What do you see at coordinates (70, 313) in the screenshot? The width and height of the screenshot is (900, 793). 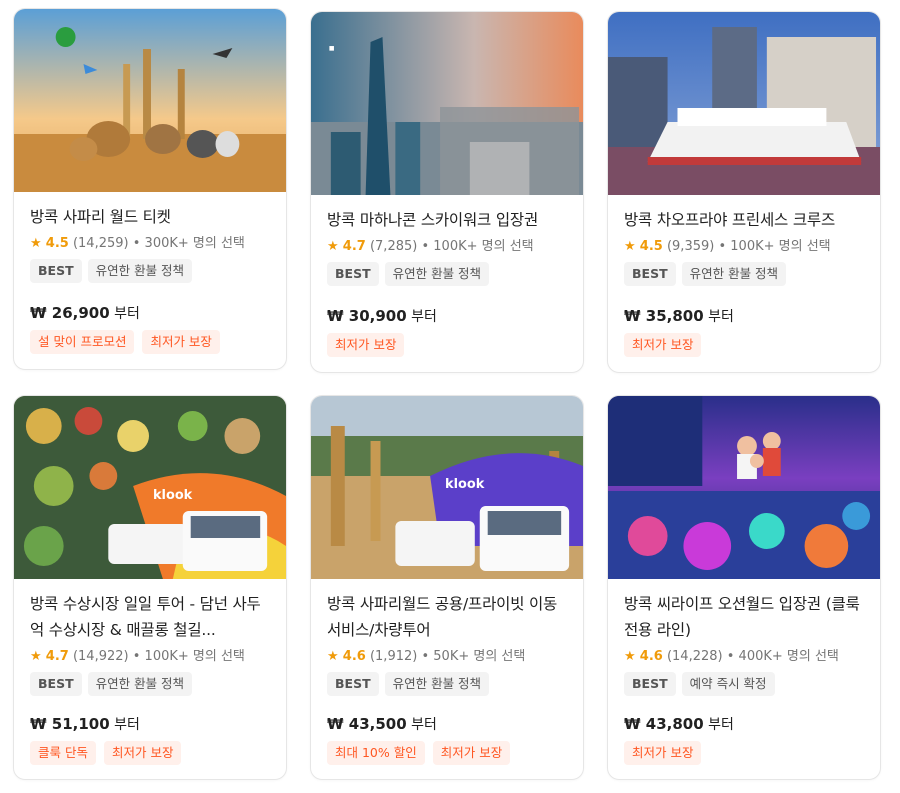 I see `price-amount: ₩ 26,900` at bounding box center [70, 313].